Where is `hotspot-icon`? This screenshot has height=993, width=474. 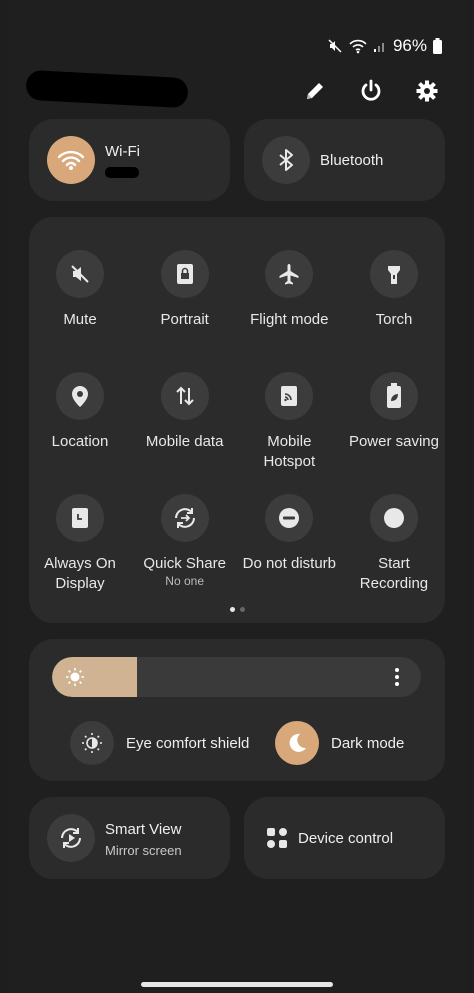 hotspot-icon is located at coordinates (289, 396).